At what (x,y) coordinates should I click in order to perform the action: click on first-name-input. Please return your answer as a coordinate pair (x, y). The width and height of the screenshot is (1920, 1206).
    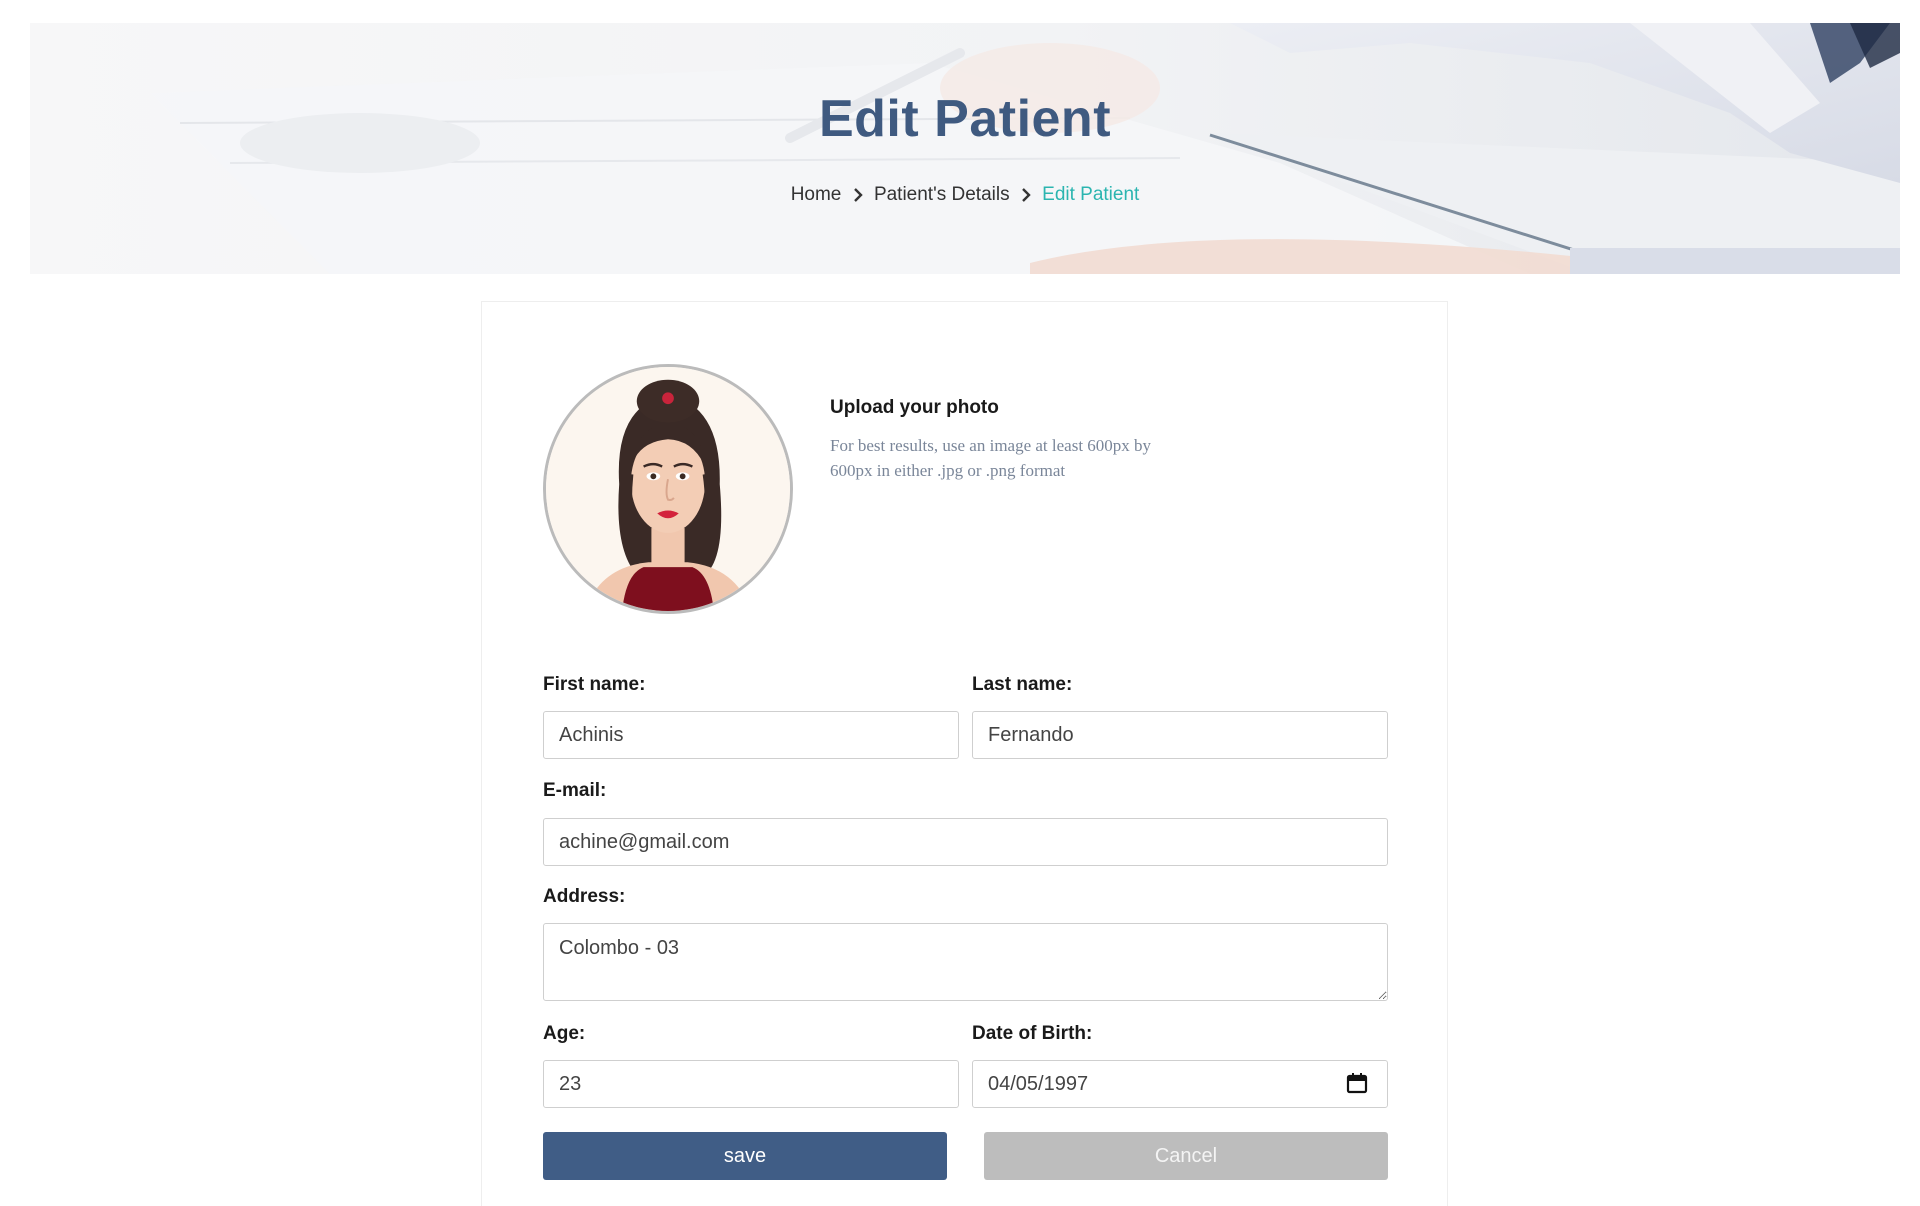
    Looking at the image, I should click on (751, 735).